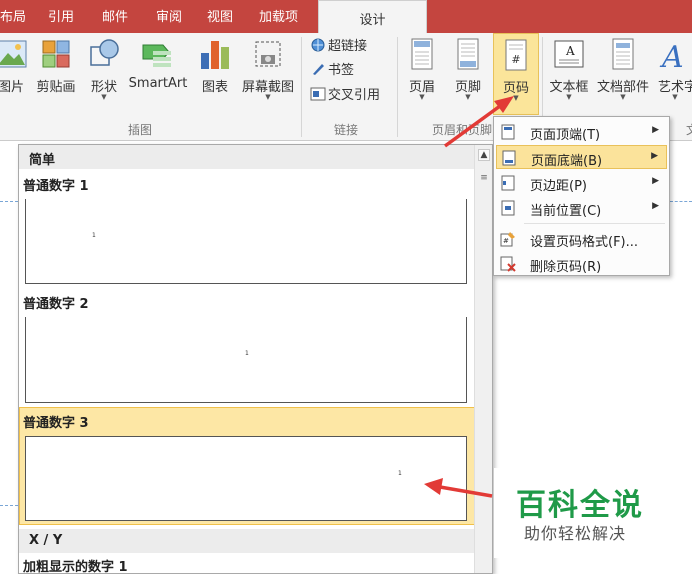 This screenshot has width=692, height=574. I want to click on top-of-page-icon, so click(508, 132).